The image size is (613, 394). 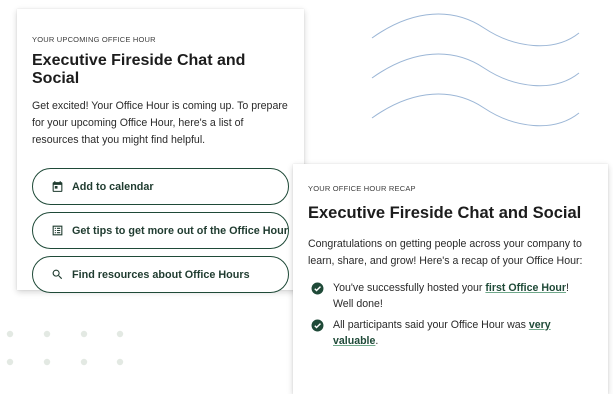 What do you see at coordinates (57, 275) in the screenshot?
I see `search-icon` at bounding box center [57, 275].